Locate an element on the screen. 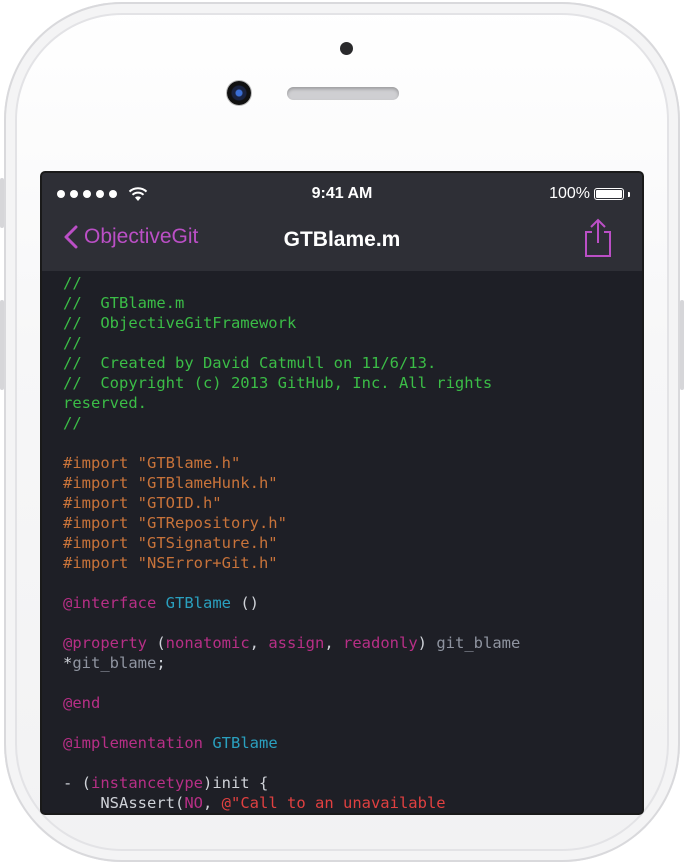 Image resolution: width=684 pixels, height=862 pixels. battery-tip is located at coordinates (629, 194).